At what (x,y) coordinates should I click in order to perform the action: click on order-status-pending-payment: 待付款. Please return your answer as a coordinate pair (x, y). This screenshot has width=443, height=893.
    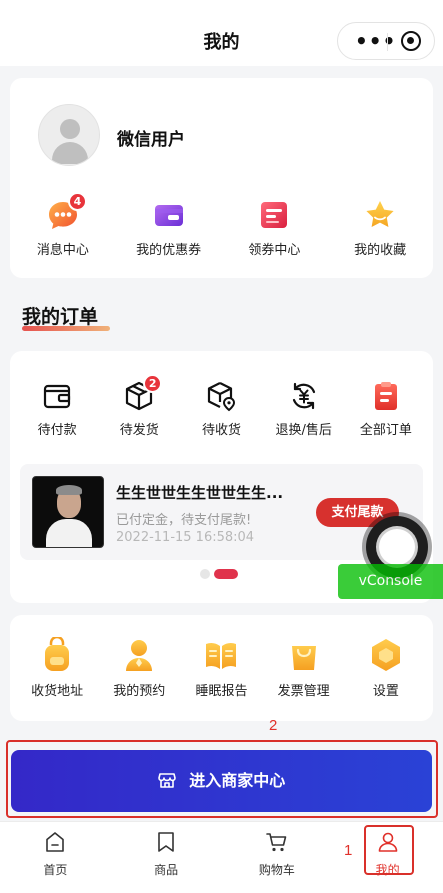
    Looking at the image, I should click on (57, 409).